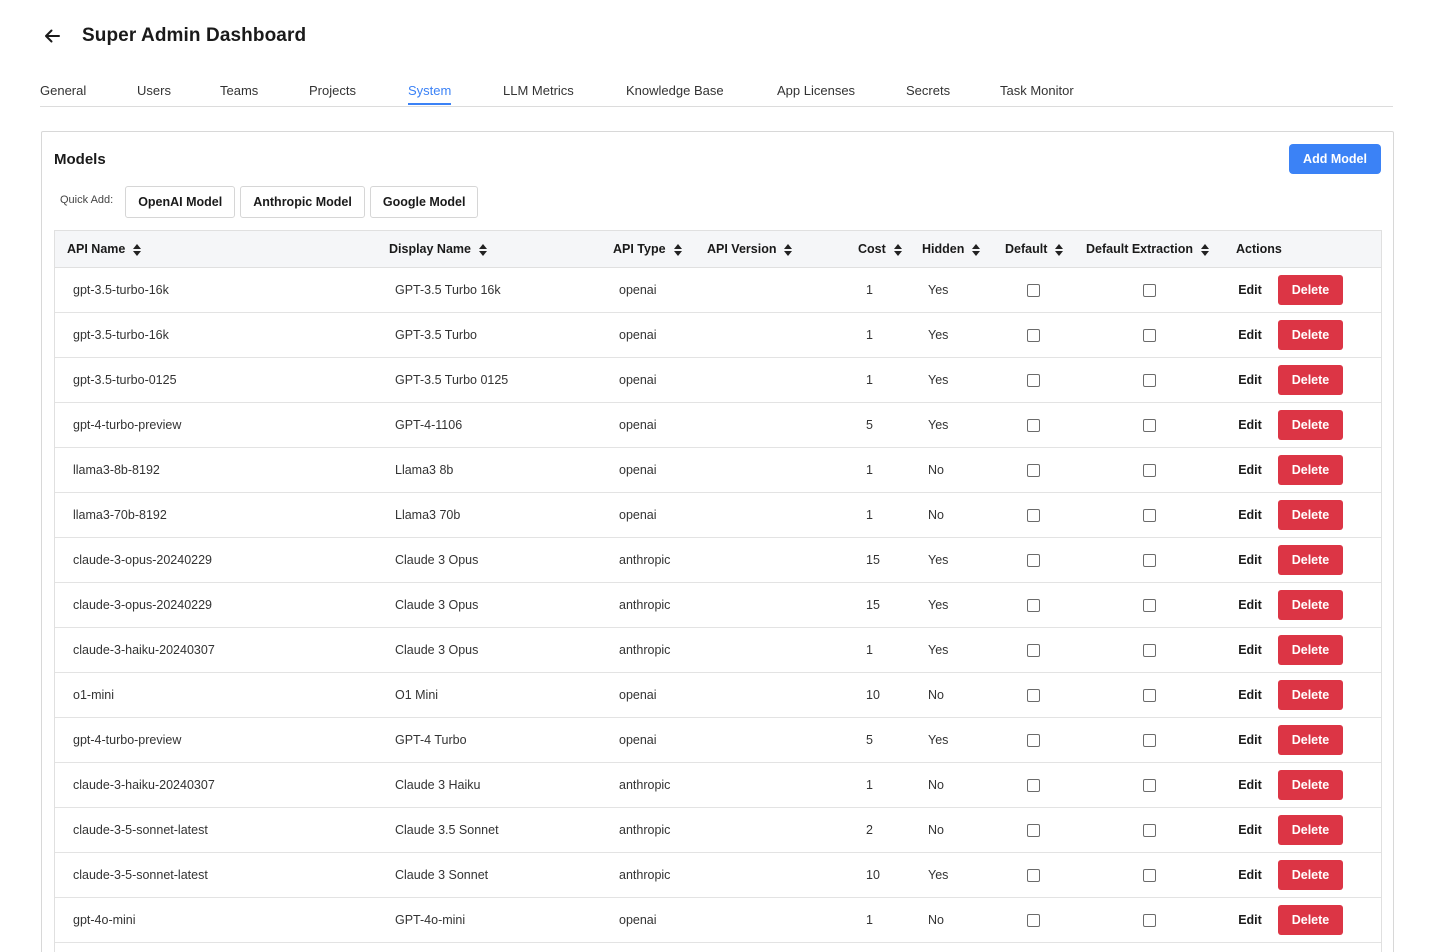 The height and width of the screenshot is (952, 1433). What do you see at coordinates (489, 335) in the screenshot?
I see `display-name-cell: GPT-3.5 Turbo` at bounding box center [489, 335].